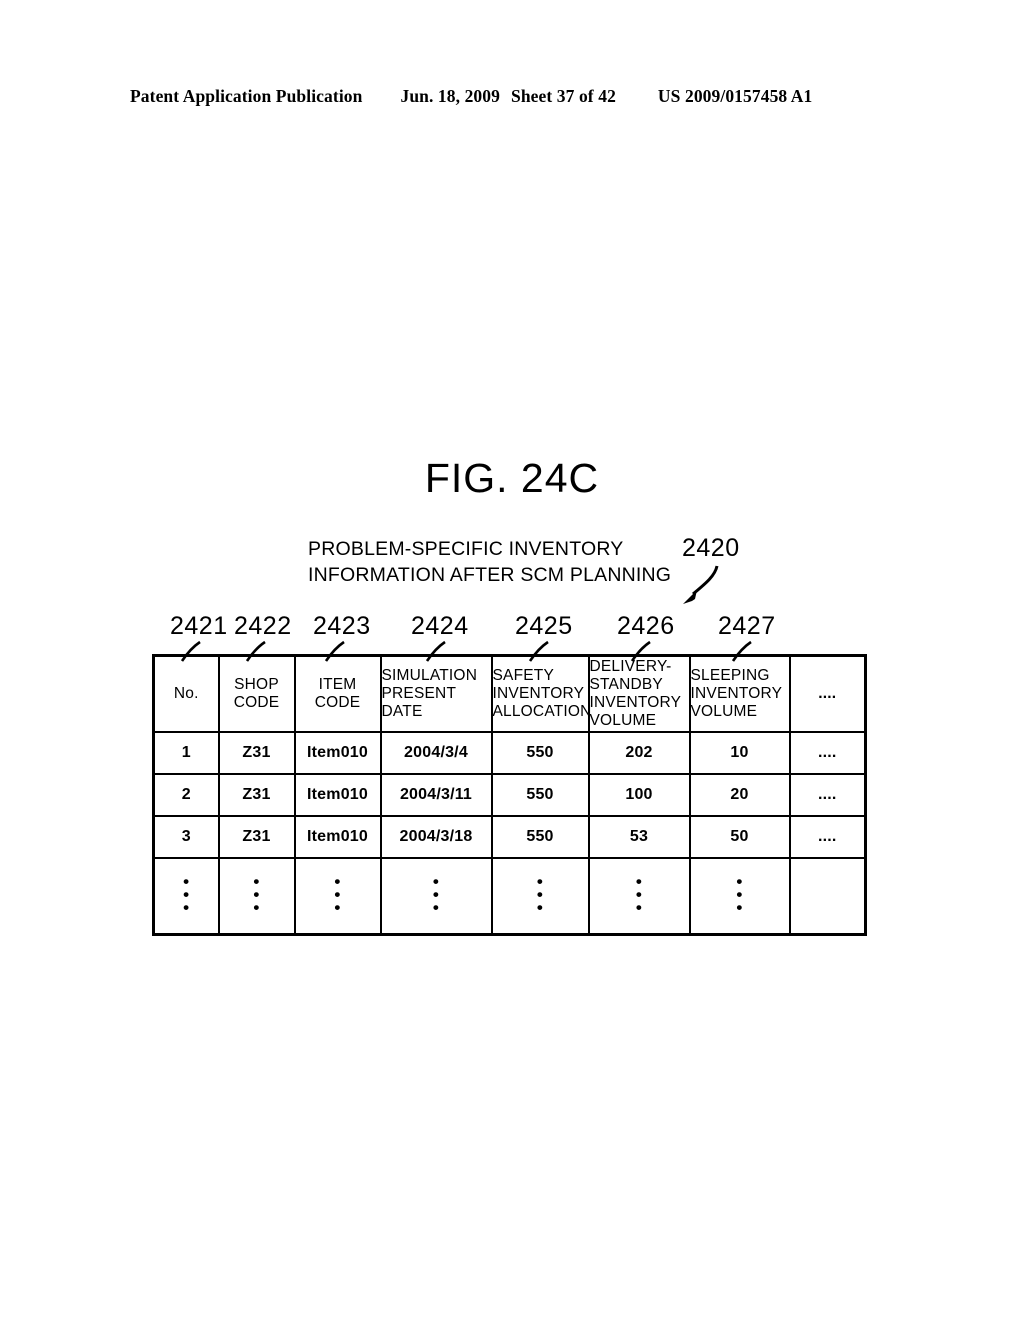  I want to click on continuation-cell-delivery-standby-inventory-volume: • • •, so click(639, 896).